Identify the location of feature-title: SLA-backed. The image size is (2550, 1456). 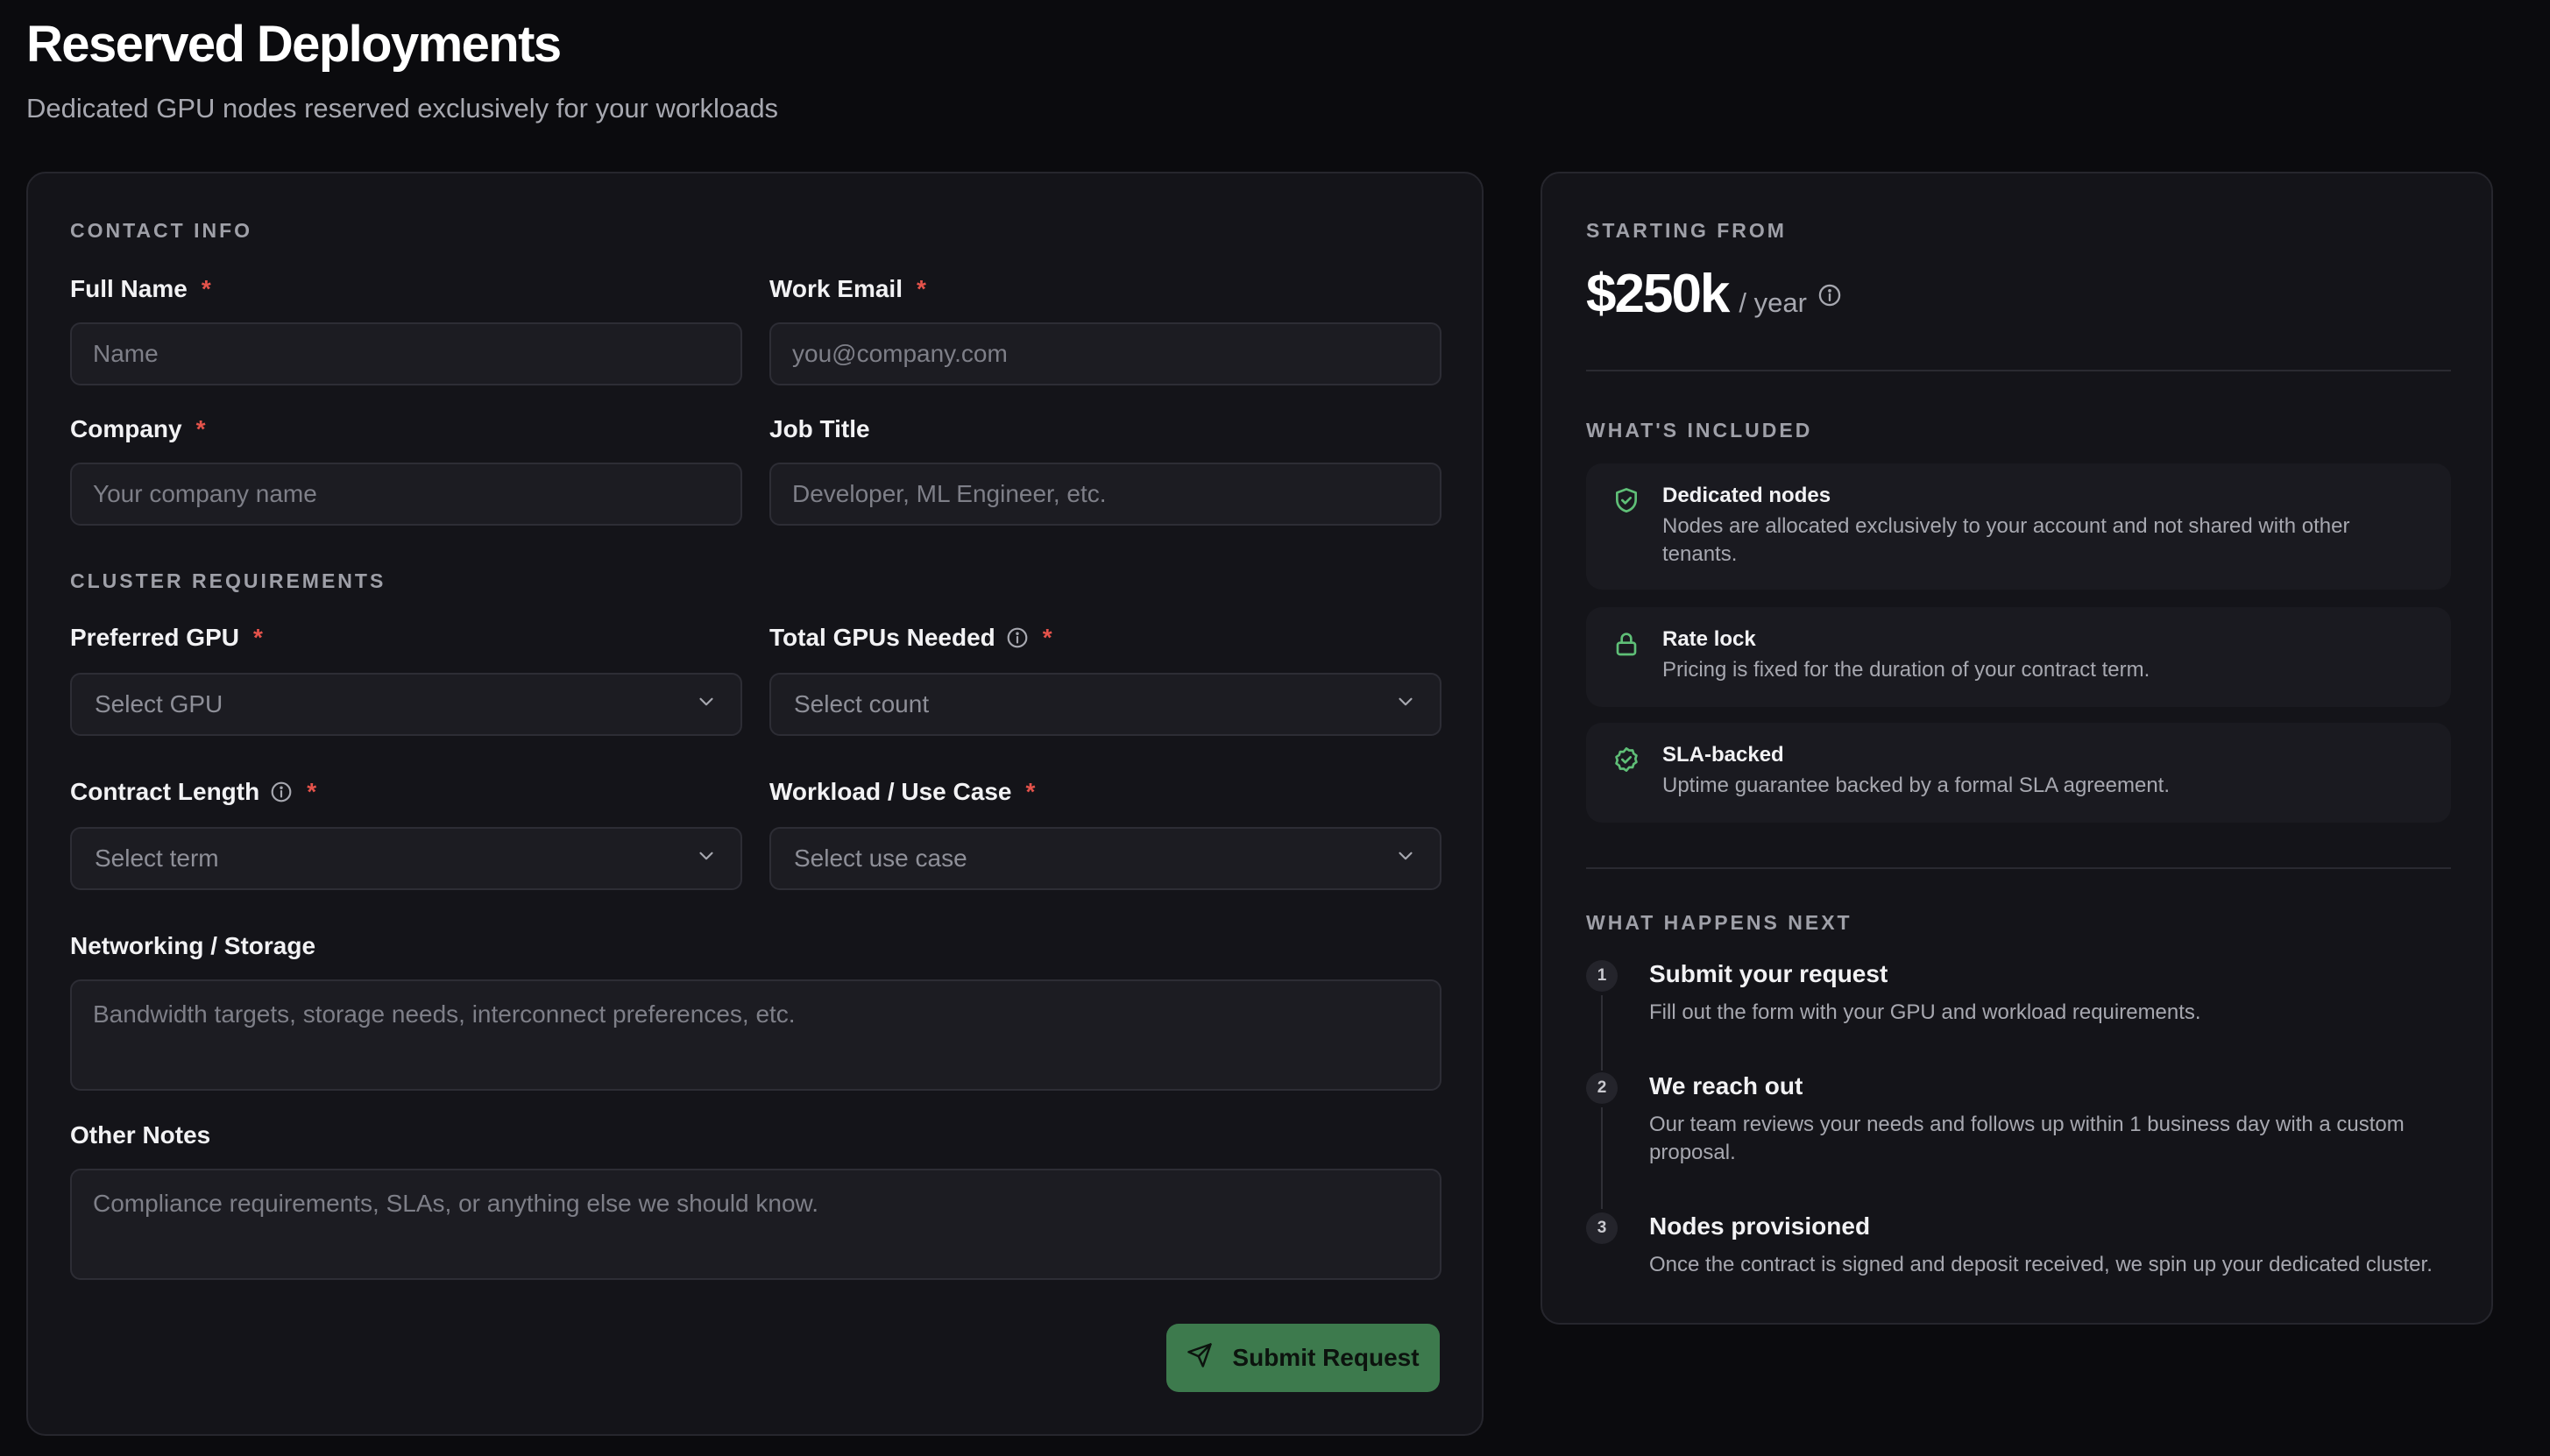
(1723, 755).